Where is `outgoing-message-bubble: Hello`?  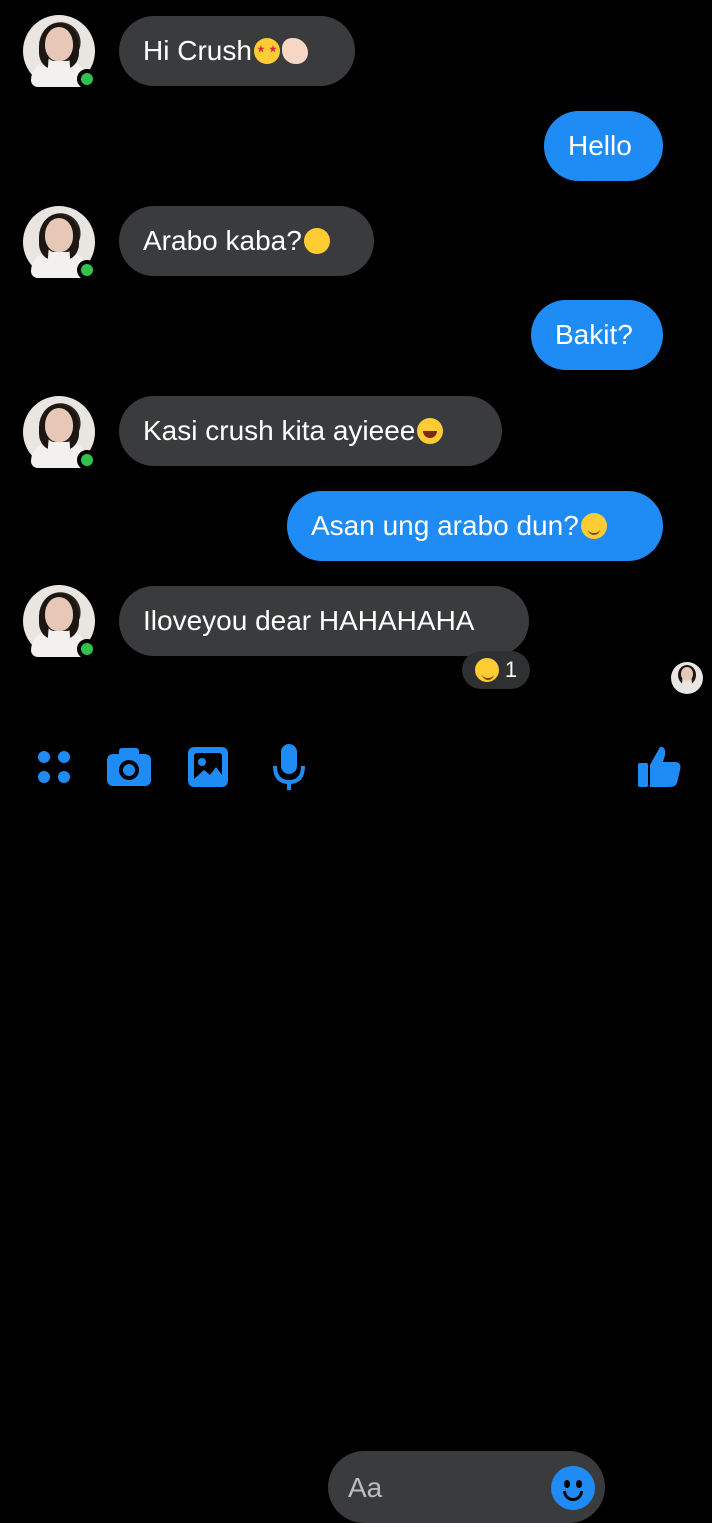
outgoing-message-bubble: Hello is located at coordinates (603, 146).